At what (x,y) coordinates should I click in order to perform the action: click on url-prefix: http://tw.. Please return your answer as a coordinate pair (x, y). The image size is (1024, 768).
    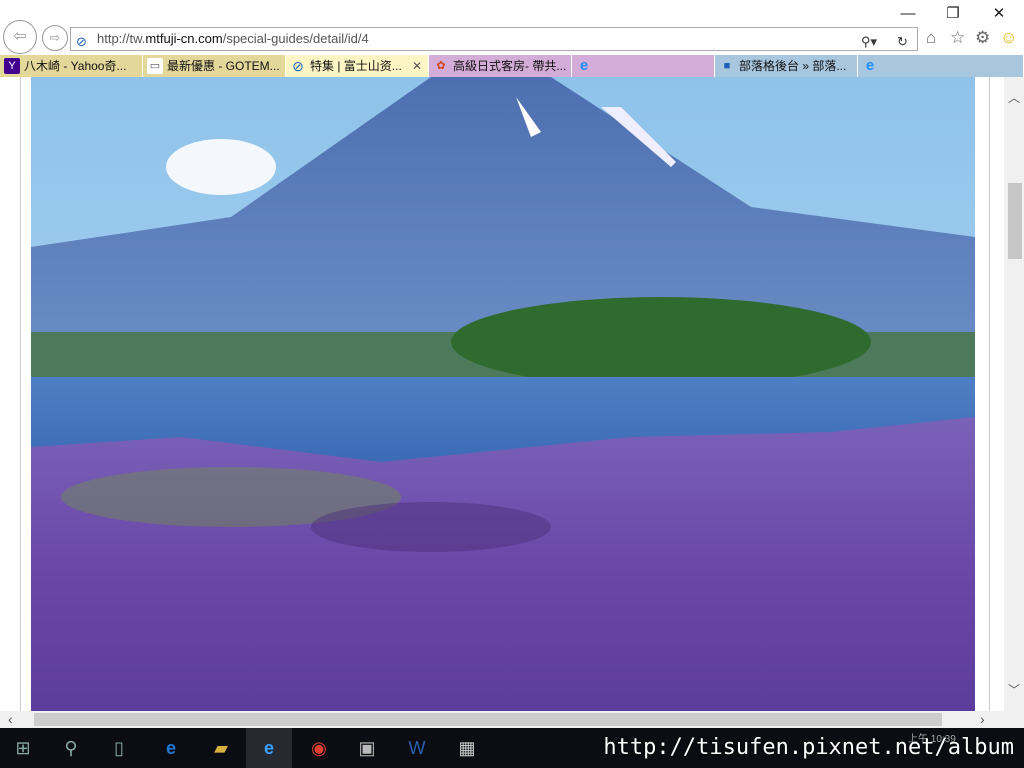
    Looking at the image, I should click on (121, 38).